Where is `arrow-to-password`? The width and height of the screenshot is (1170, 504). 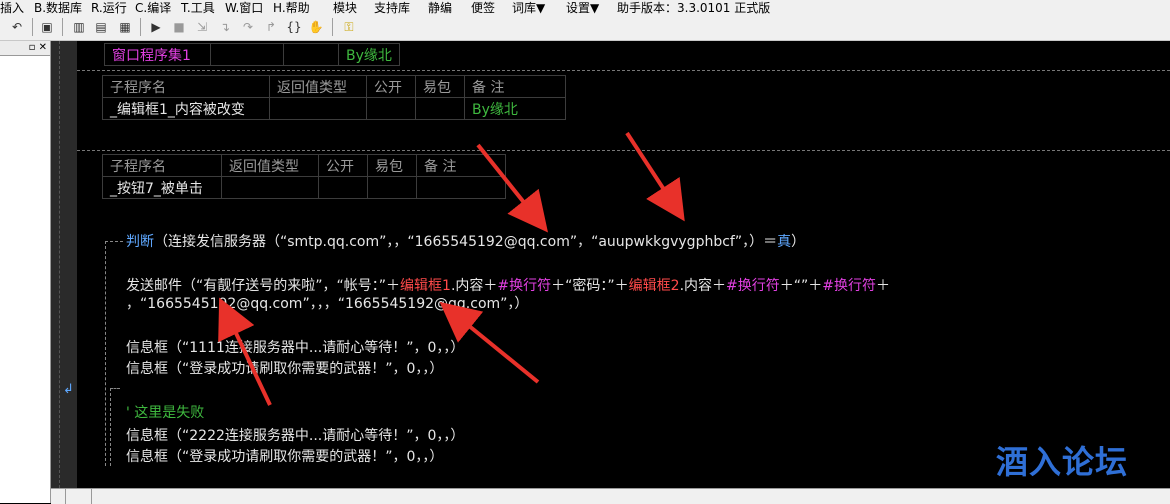
arrow-to-password is located at coordinates (655, 176).